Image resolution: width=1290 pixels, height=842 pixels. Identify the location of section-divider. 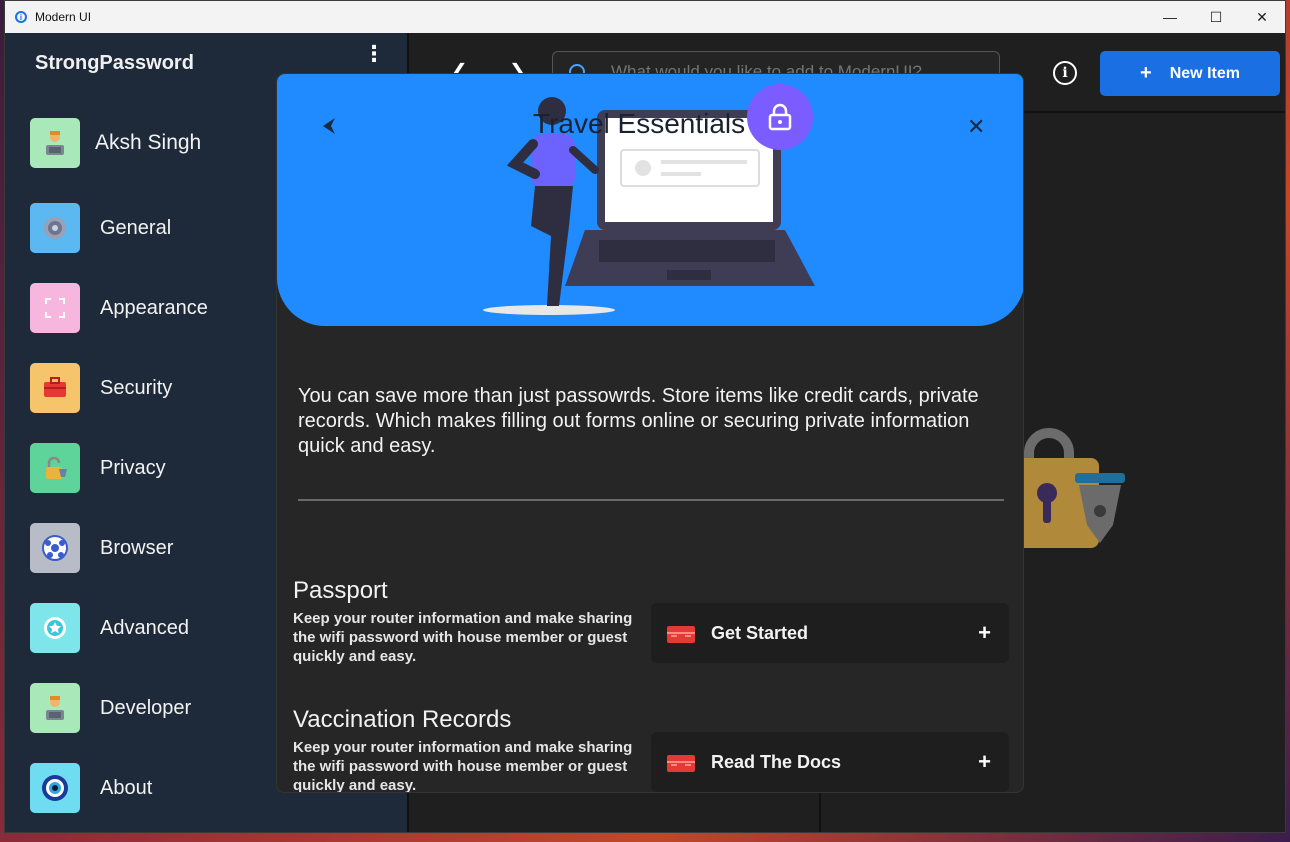
(651, 500).